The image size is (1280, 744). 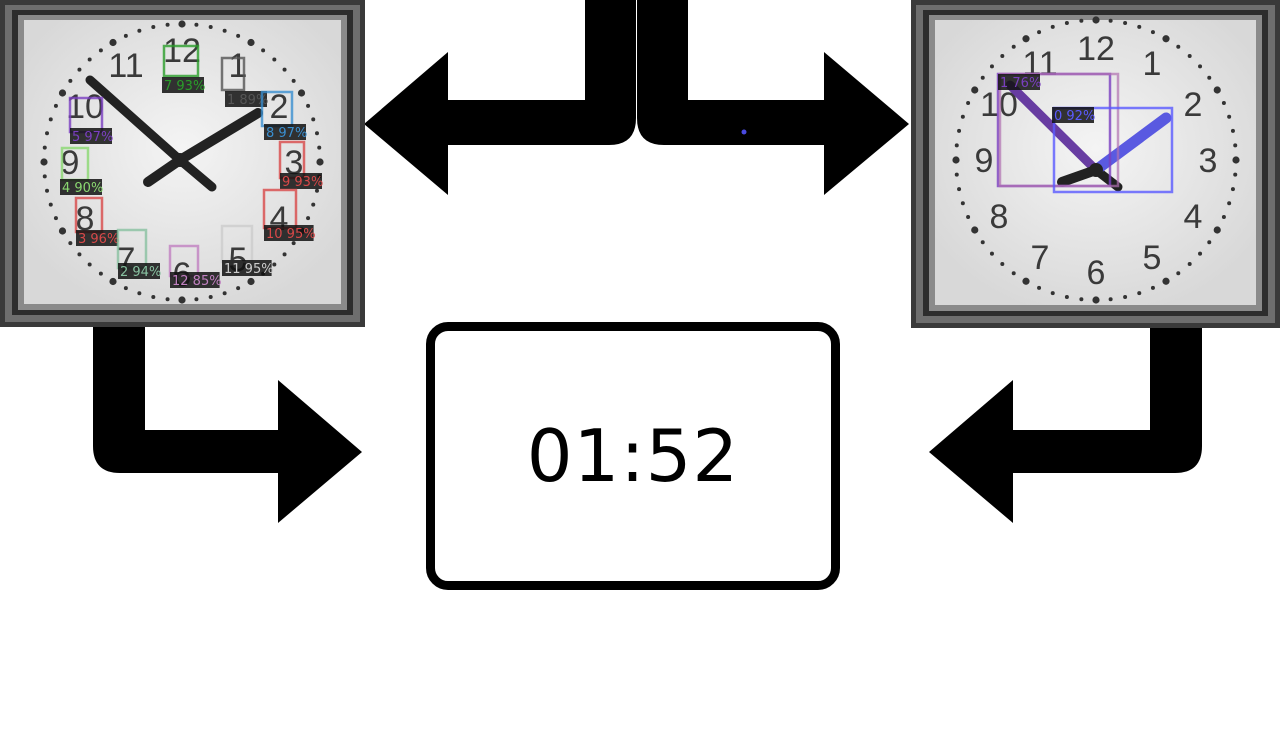 What do you see at coordinates (1020, 83) in the screenshot?
I see `detection-label: 1 76%` at bounding box center [1020, 83].